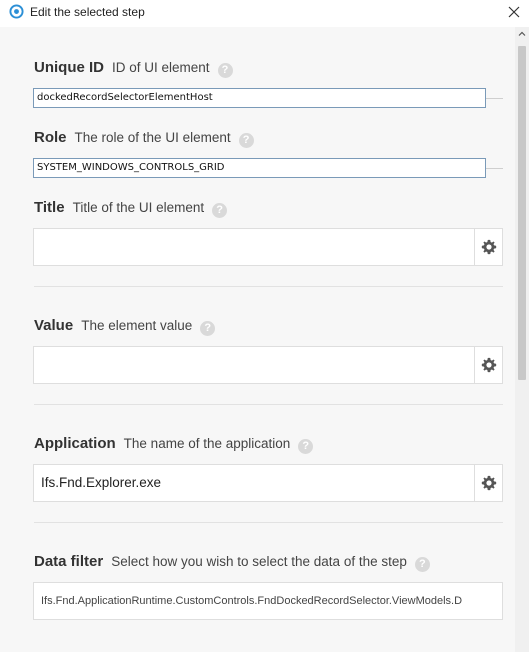  I want to click on unique-id-tick, so click(494, 98).